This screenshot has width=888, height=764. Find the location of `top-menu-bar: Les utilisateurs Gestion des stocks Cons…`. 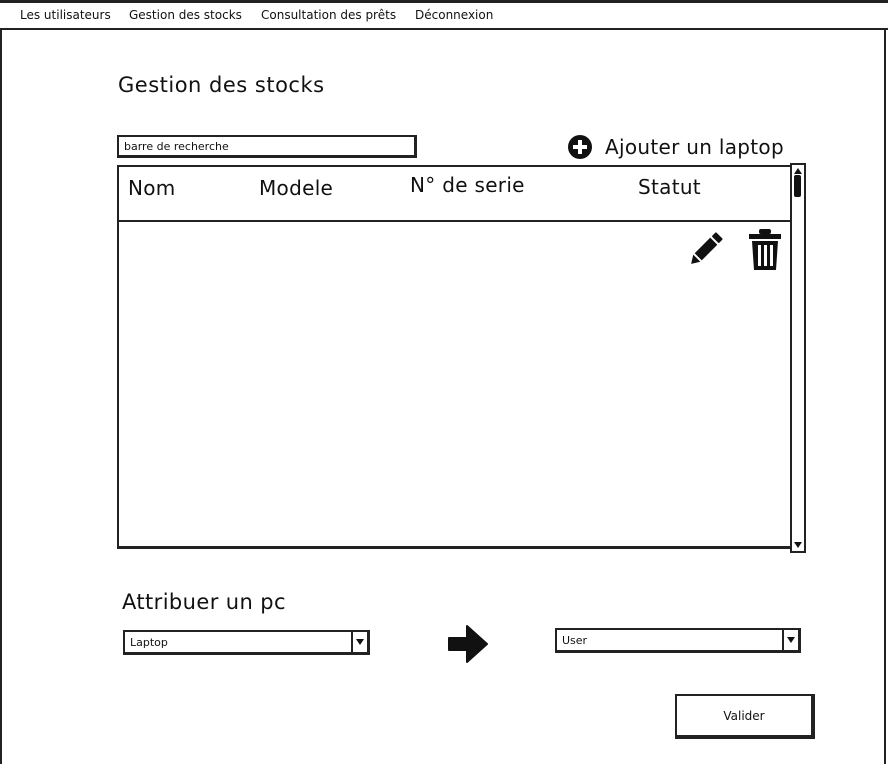

top-menu-bar: Les utilisateurs Gestion des stocks Cons… is located at coordinates (444, 15).